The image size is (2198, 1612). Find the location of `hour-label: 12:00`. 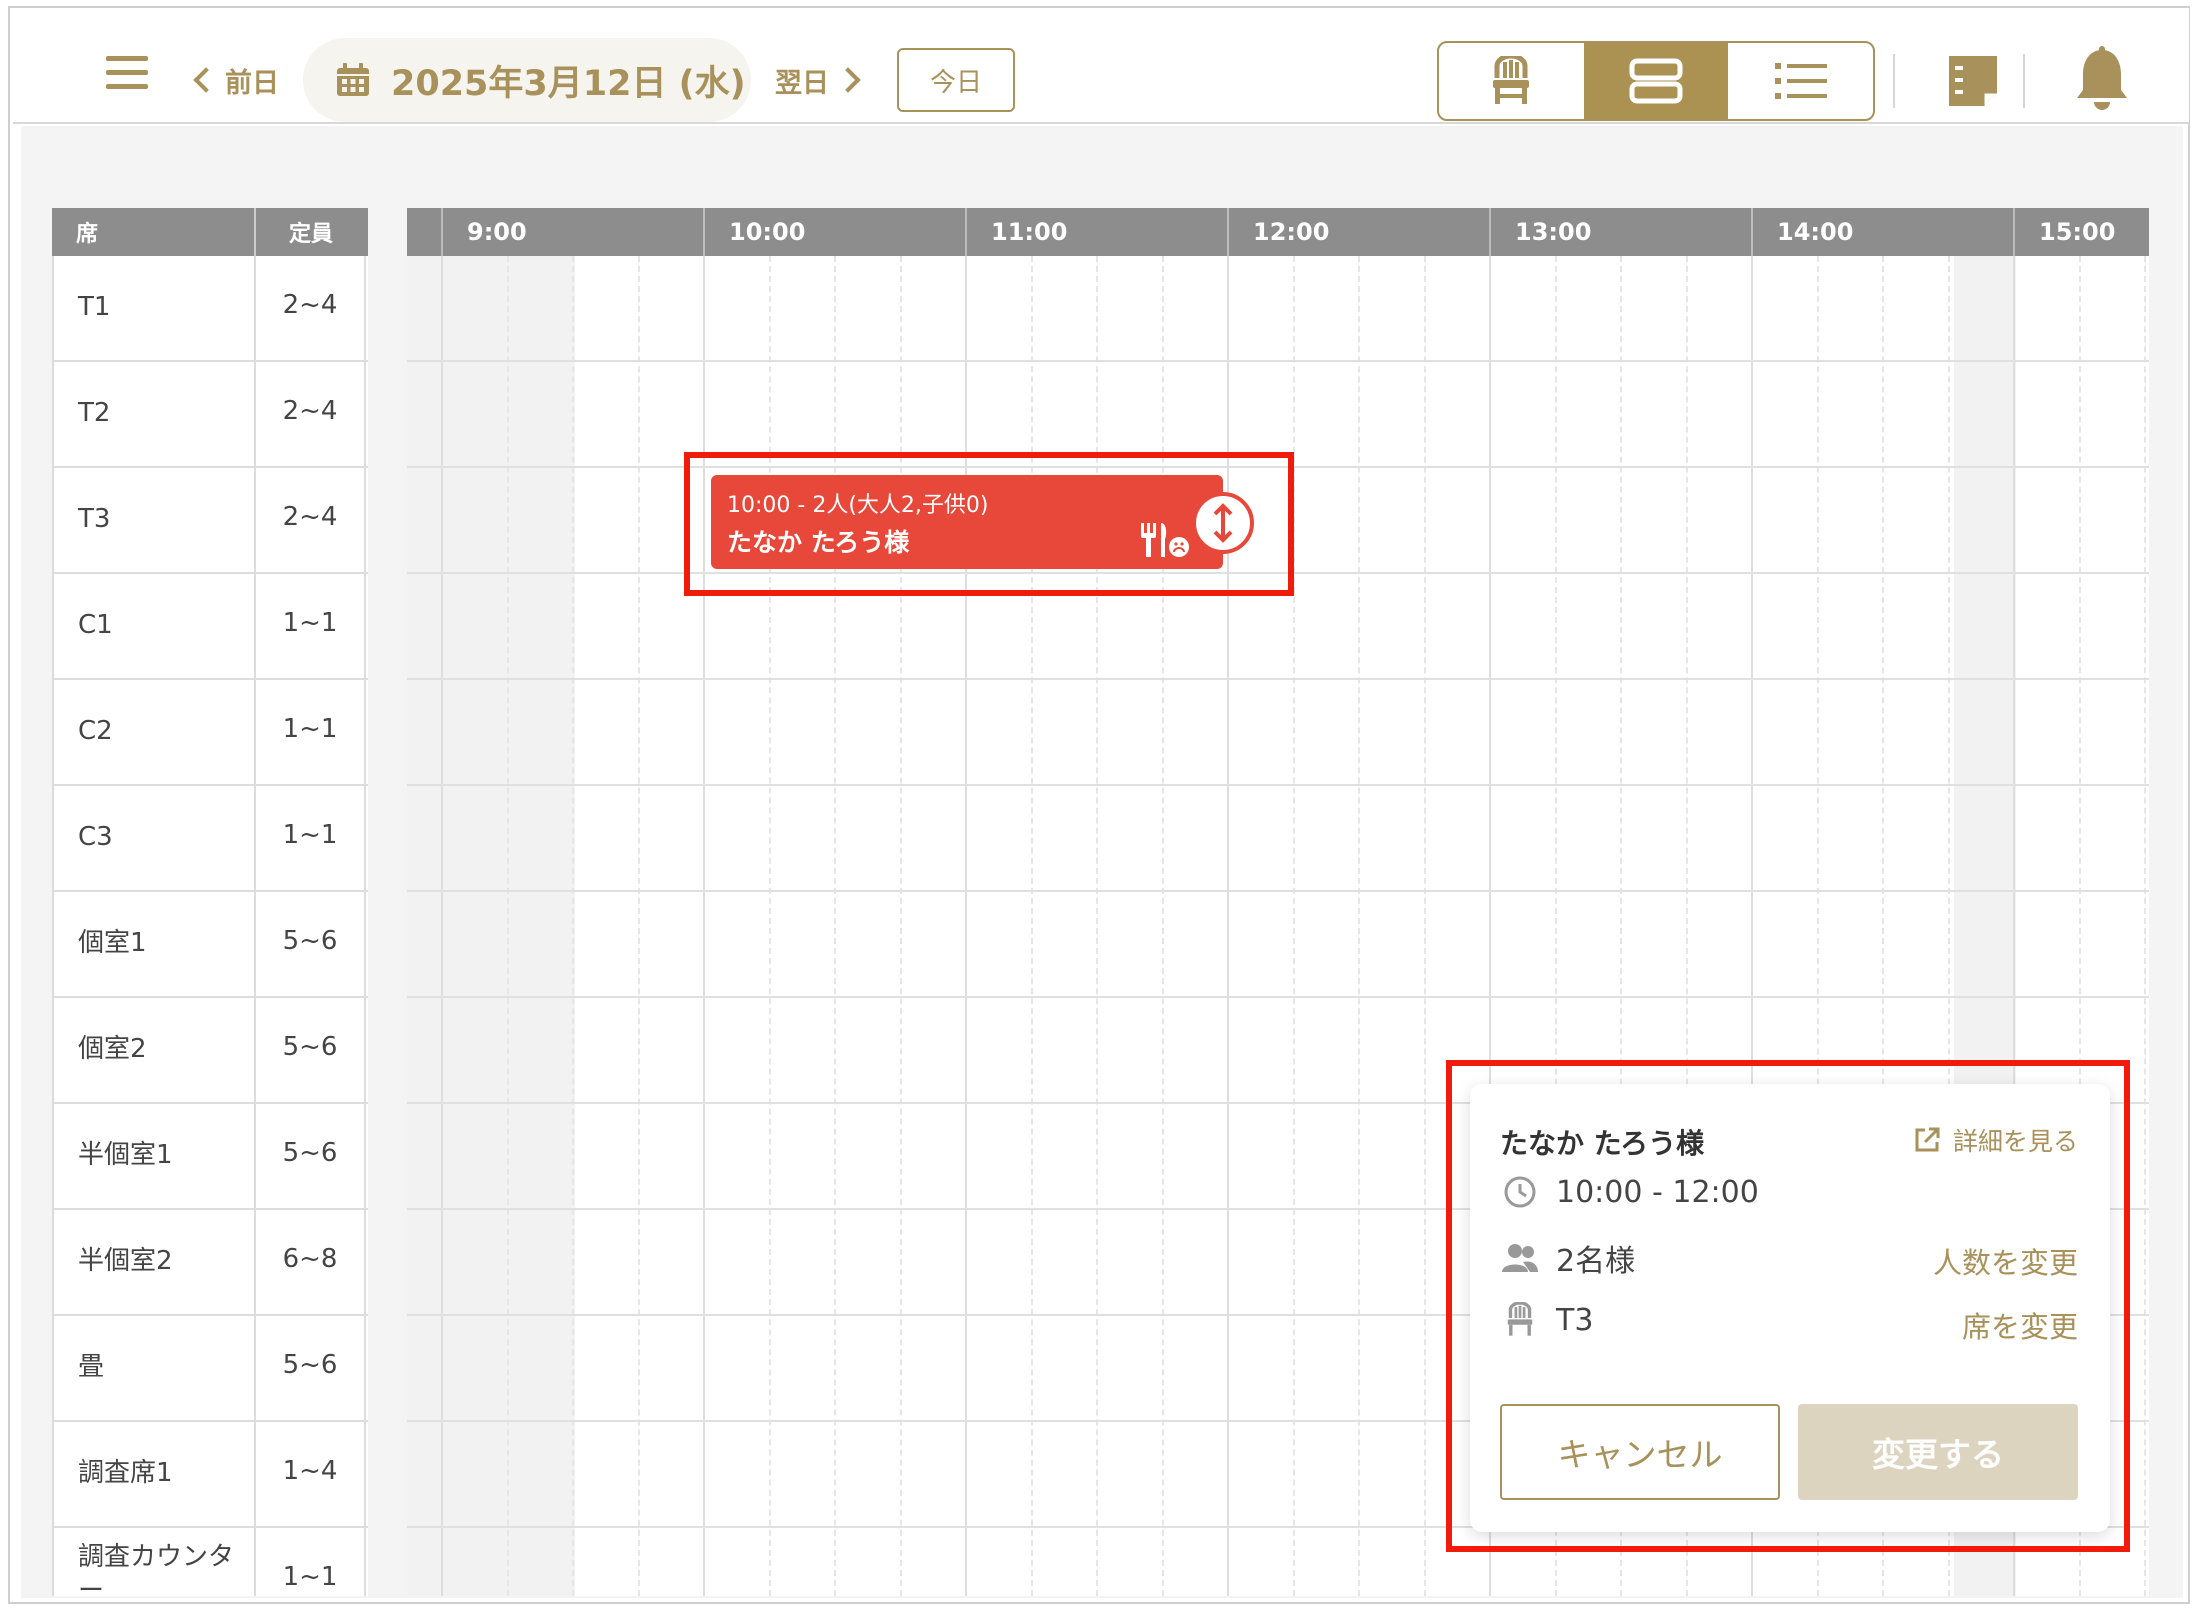

hour-label: 12:00 is located at coordinates (1358, 232).